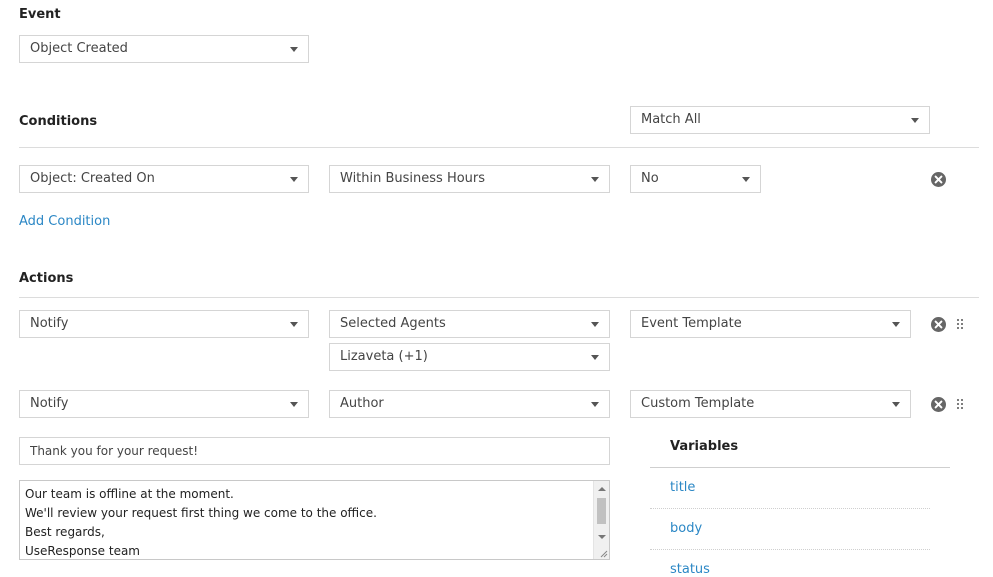 This screenshot has height=577, width=993. Describe the element at coordinates (469, 357) in the screenshot. I see `agent-picker-select: Lizaveta (+1)` at that location.